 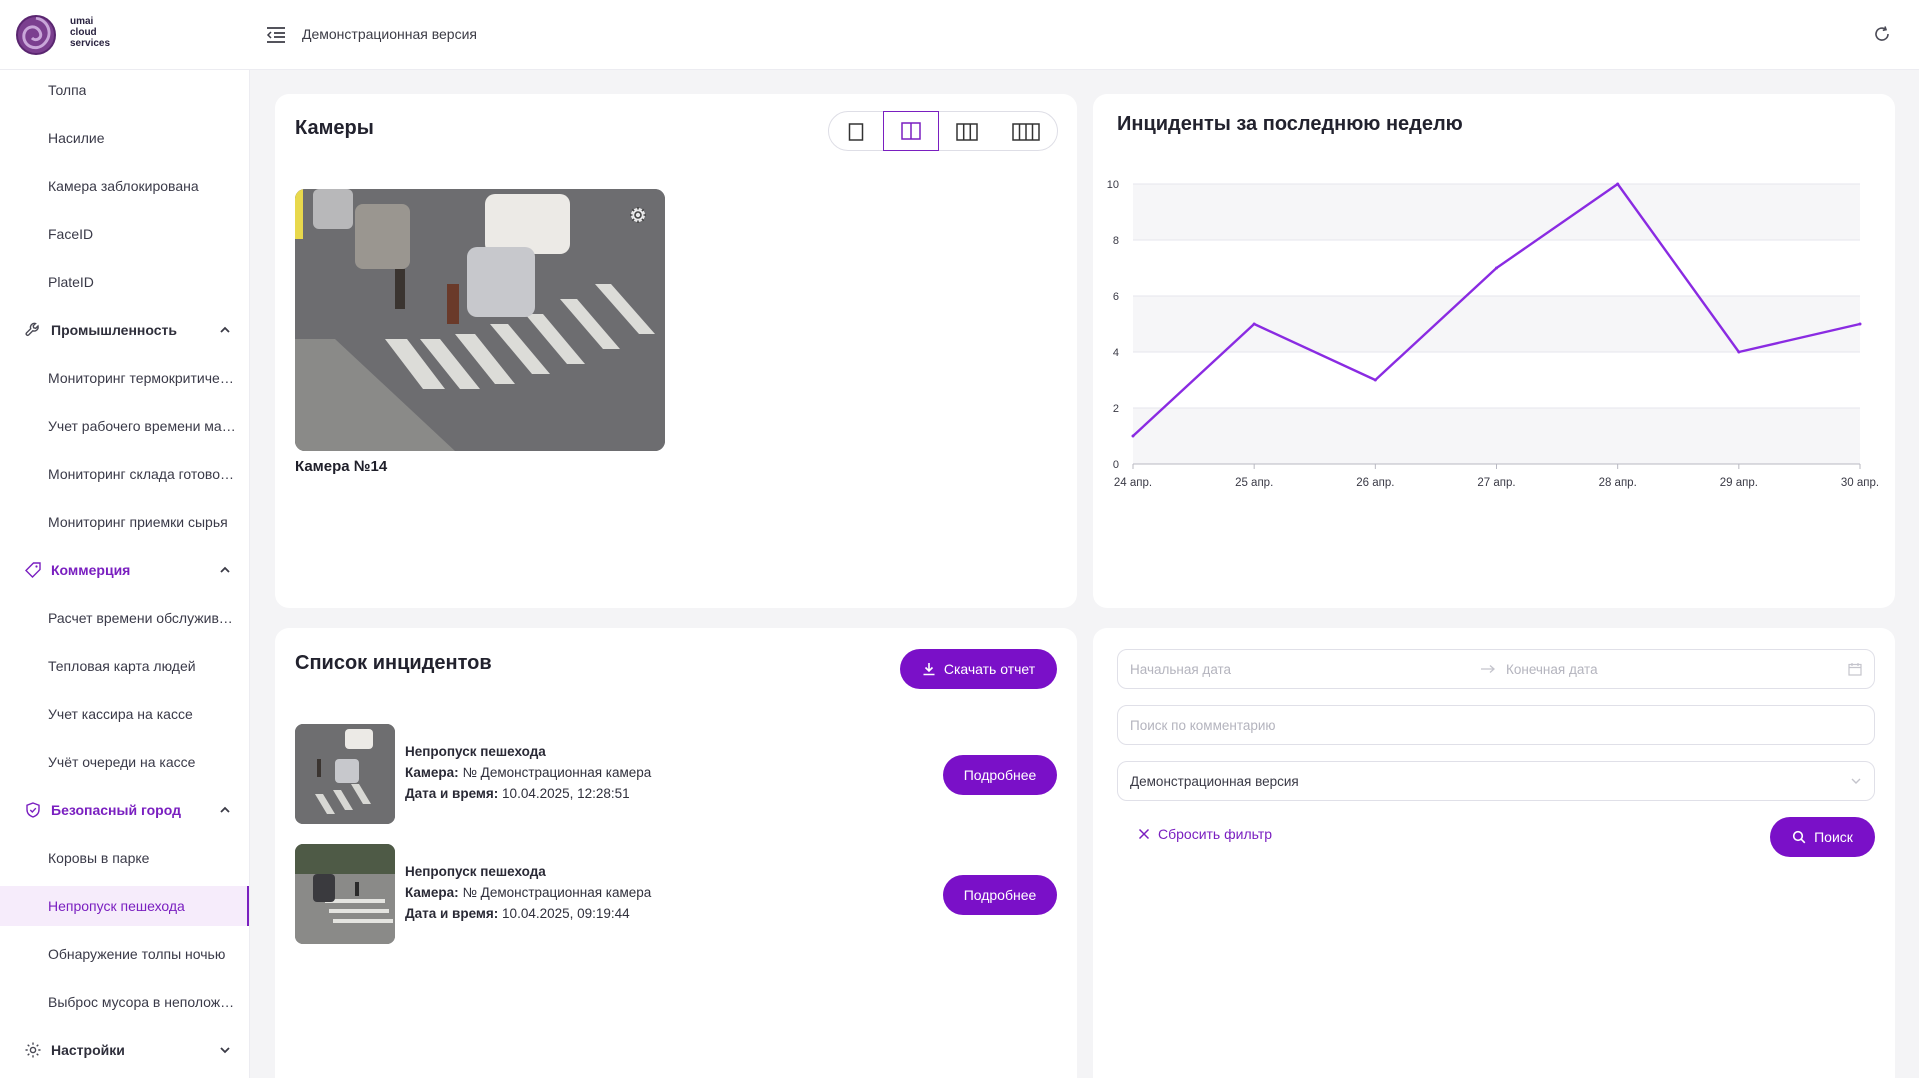 I want to click on layout-2-col-button, so click(x=911, y=131).